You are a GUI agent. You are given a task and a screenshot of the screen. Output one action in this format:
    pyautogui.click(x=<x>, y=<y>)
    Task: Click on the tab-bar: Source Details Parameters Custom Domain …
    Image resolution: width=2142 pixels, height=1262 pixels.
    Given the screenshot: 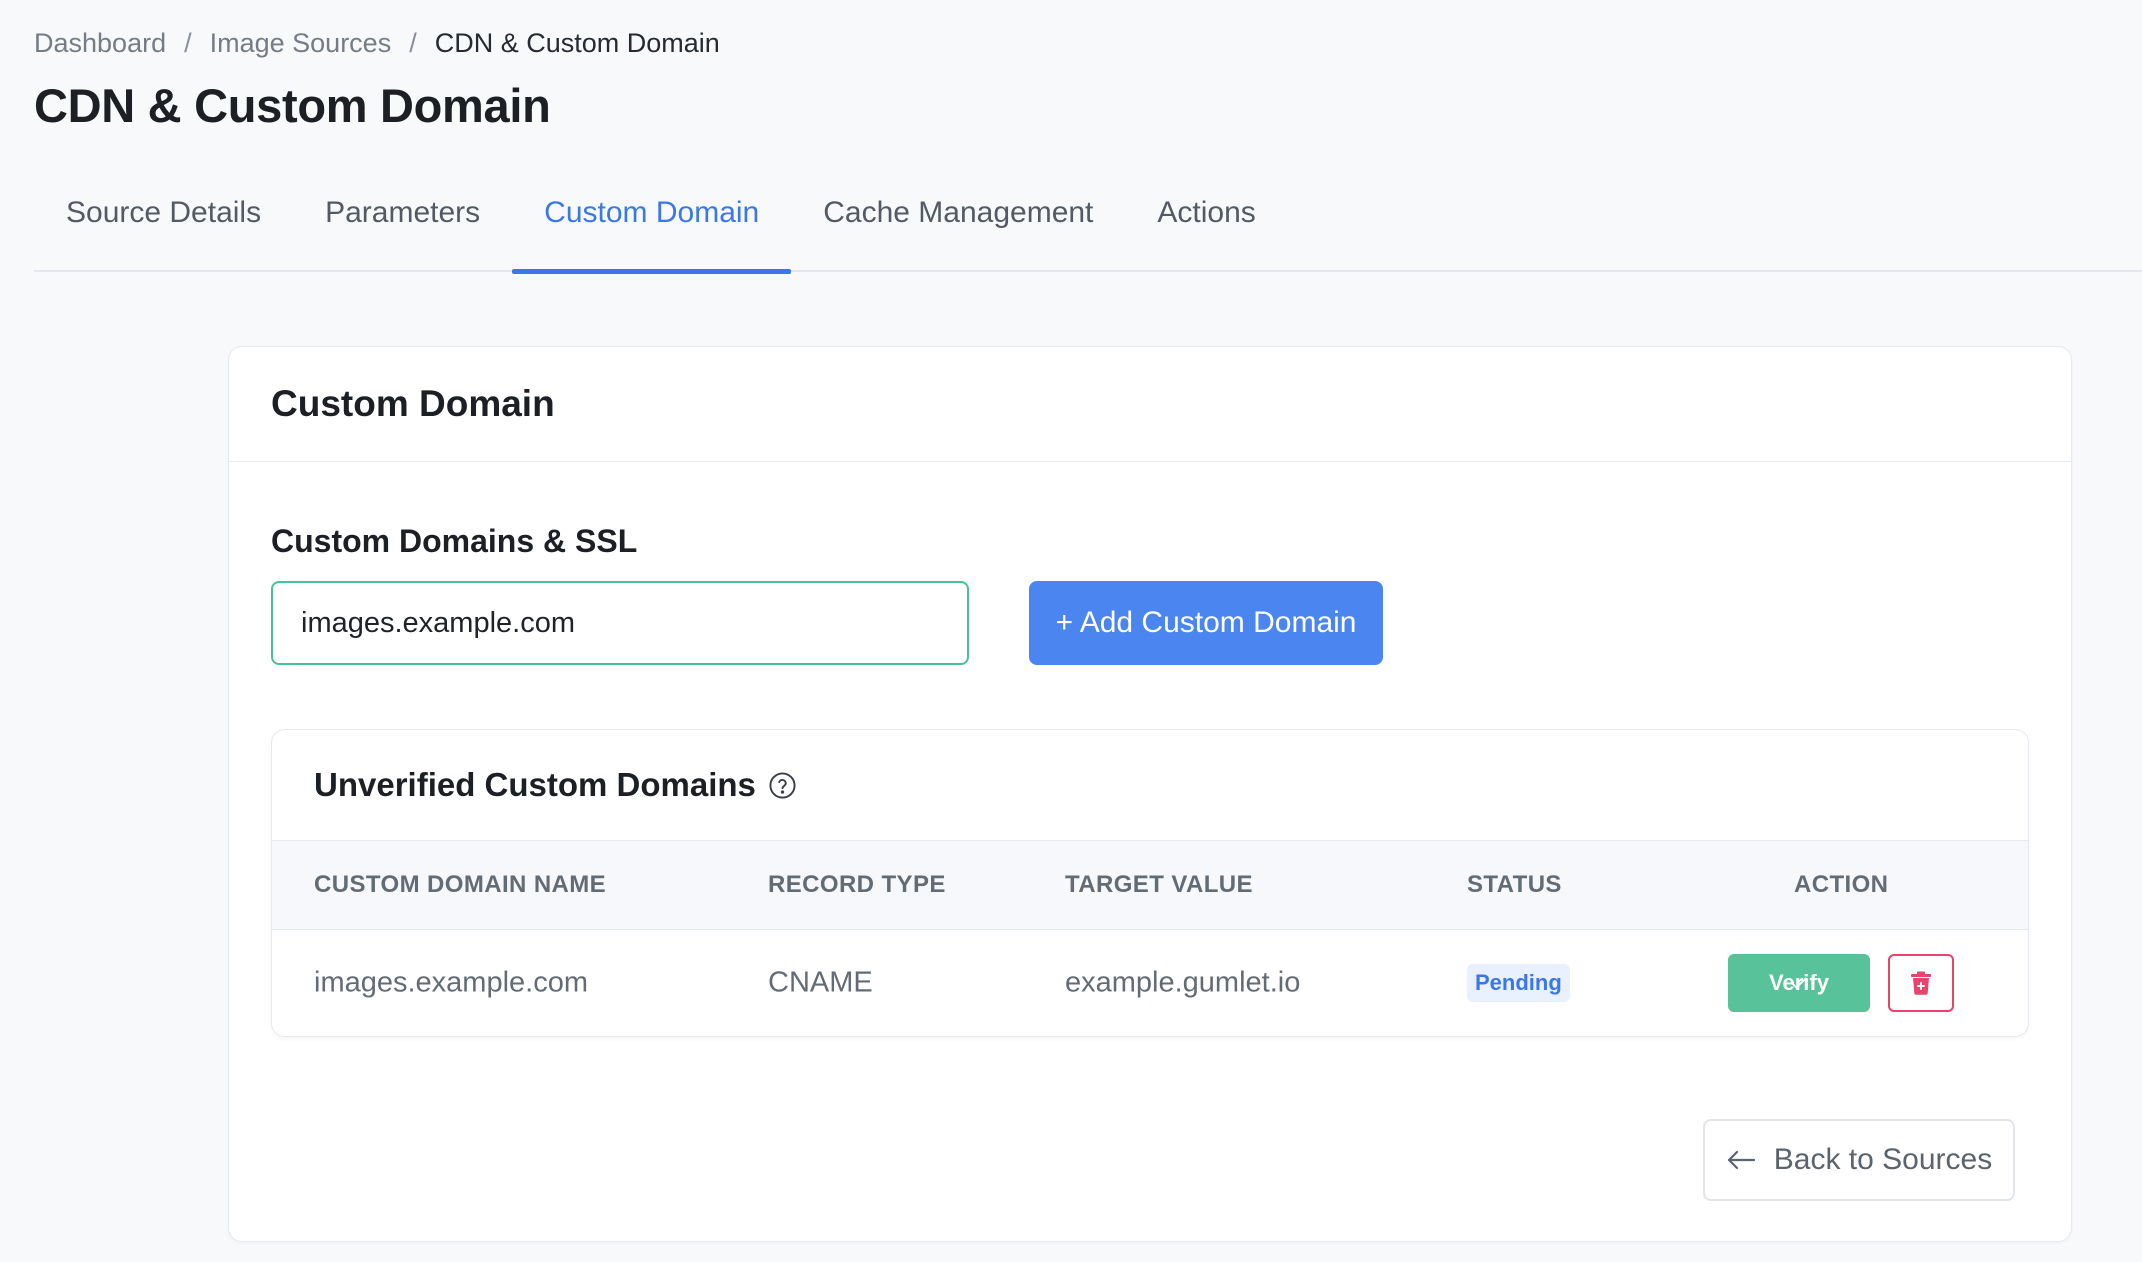 What is the action you would take?
    pyautogui.click(x=1088, y=223)
    